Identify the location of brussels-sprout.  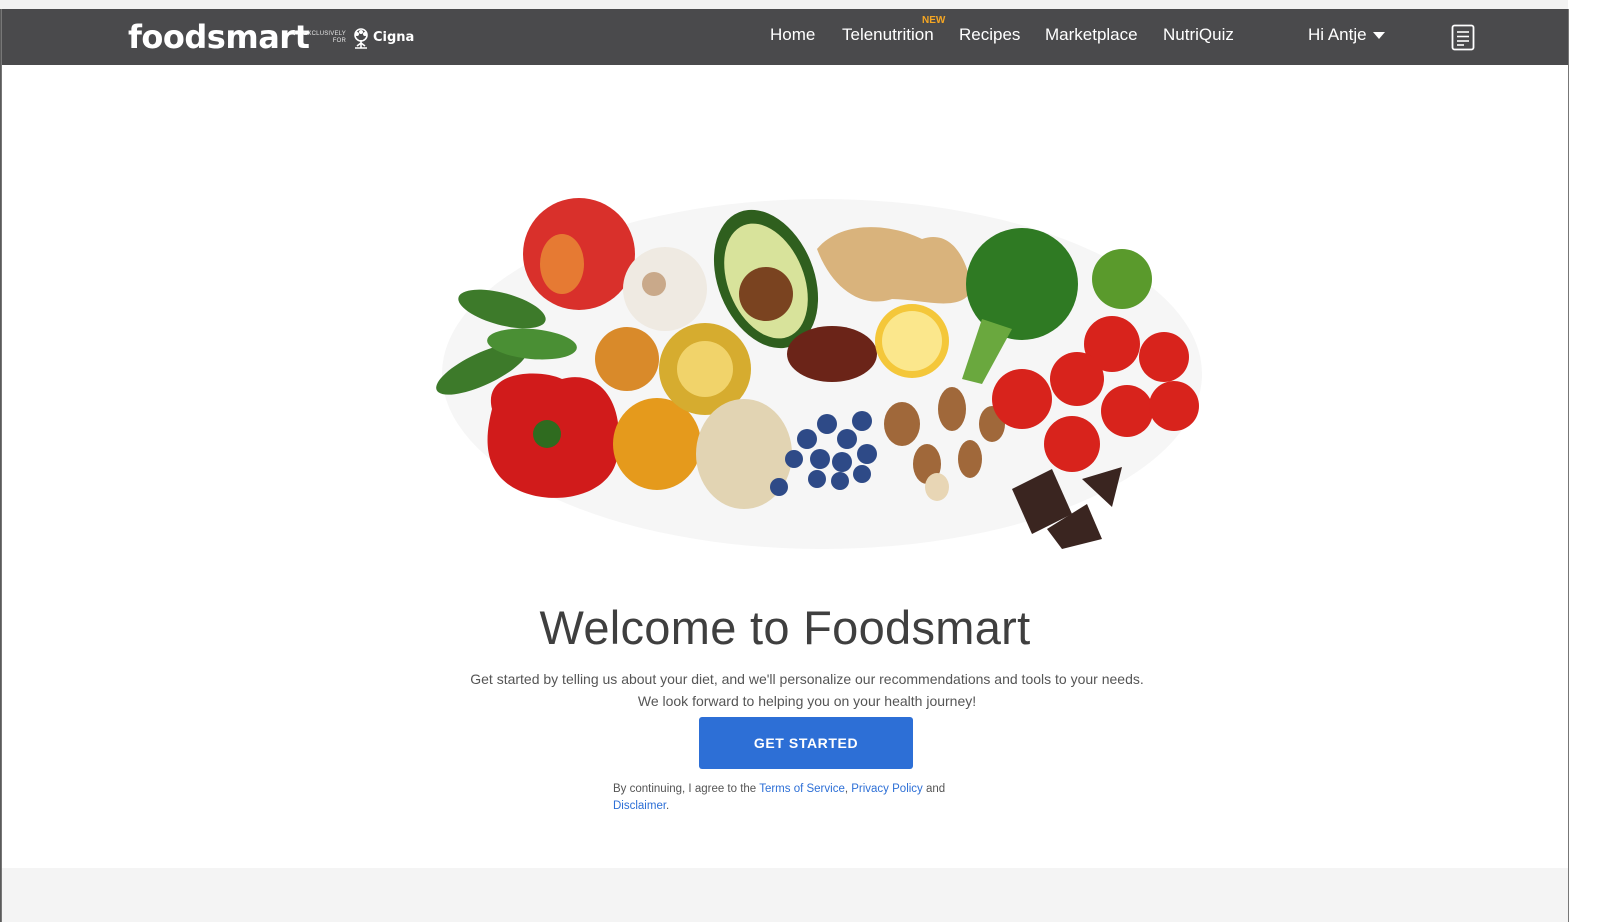
(1122, 279).